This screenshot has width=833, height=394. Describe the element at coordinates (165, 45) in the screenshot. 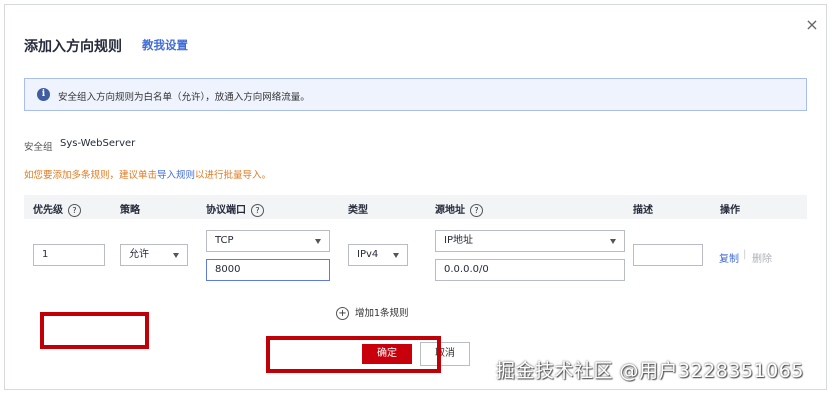

I see `help-link: 教我设置` at that location.